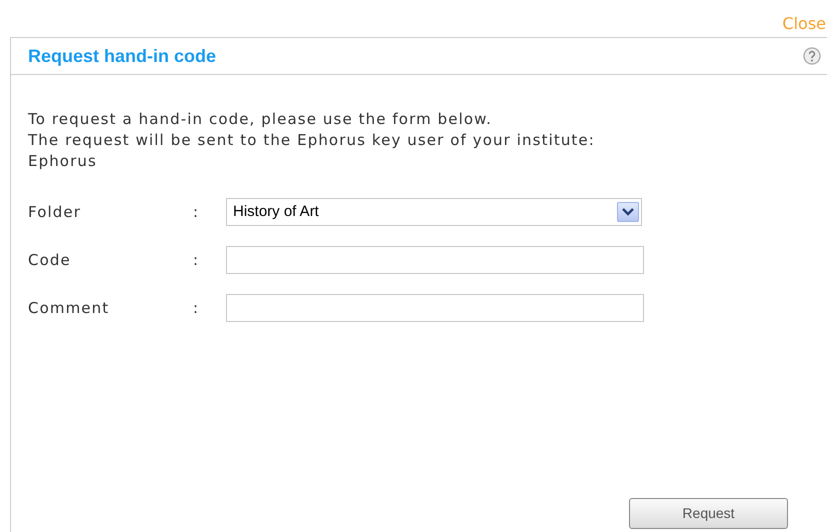  What do you see at coordinates (628, 212) in the screenshot?
I see `caret-icon` at bounding box center [628, 212].